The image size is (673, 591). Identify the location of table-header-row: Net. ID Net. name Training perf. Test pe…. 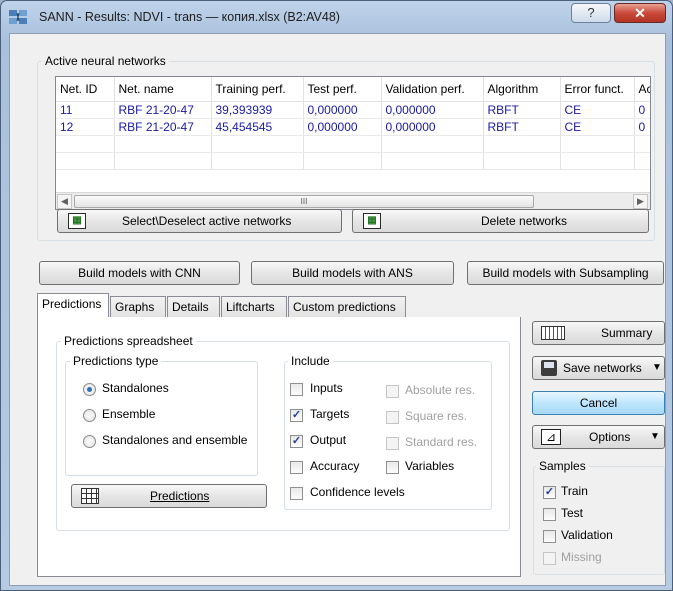
(353, 89).